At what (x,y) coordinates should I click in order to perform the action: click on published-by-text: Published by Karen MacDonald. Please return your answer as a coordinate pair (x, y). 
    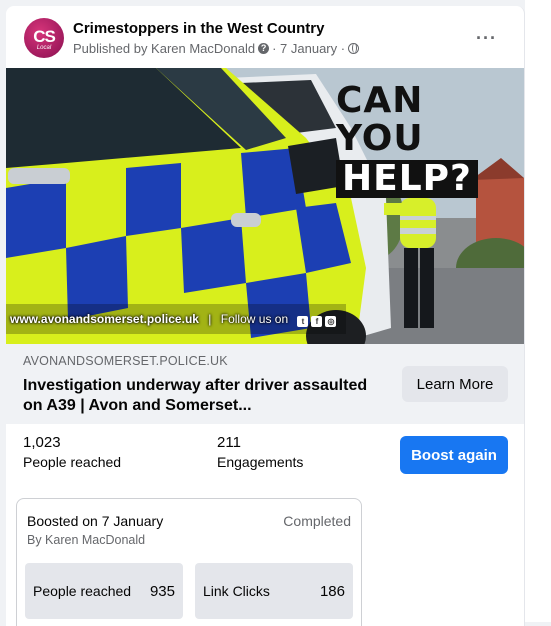
    Looking at the image, I should click on (164, 48).